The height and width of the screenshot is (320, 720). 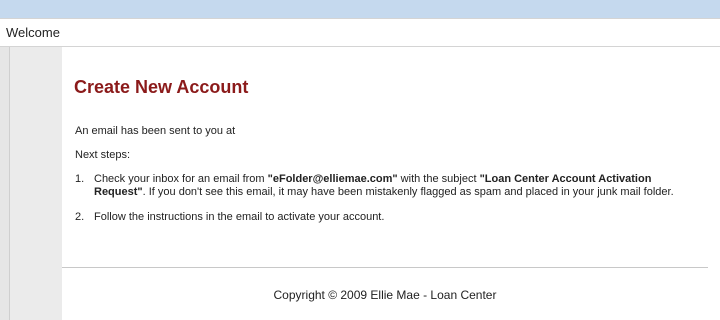 I want to click on footer-divider, so click(x=385, y=267).